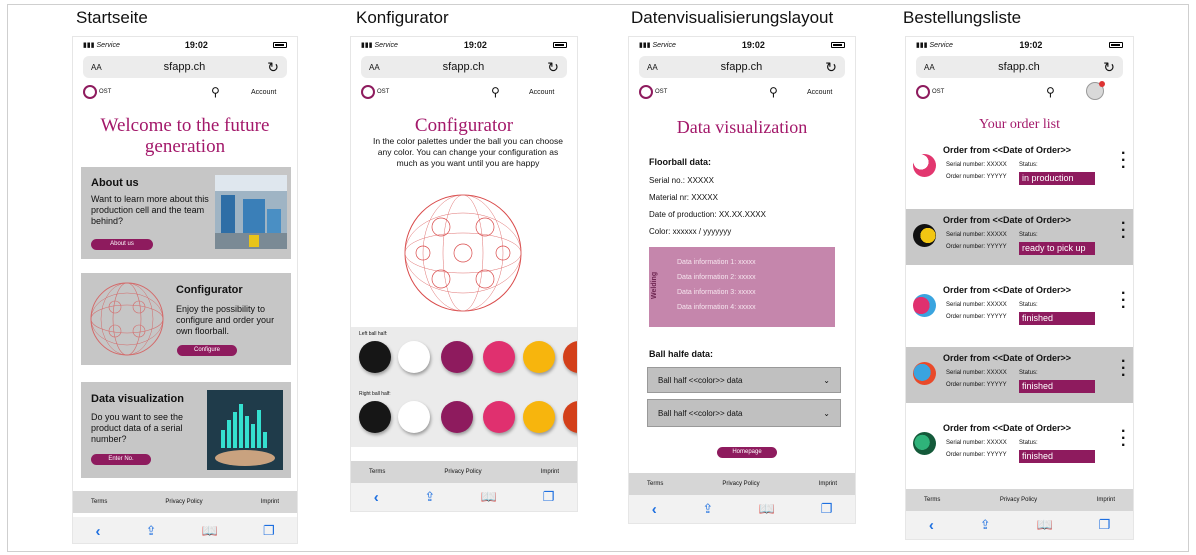  Describe the element at coordinates (121, 459) in the screenshot. I see `enter-no-button: Enter No.` at that location.